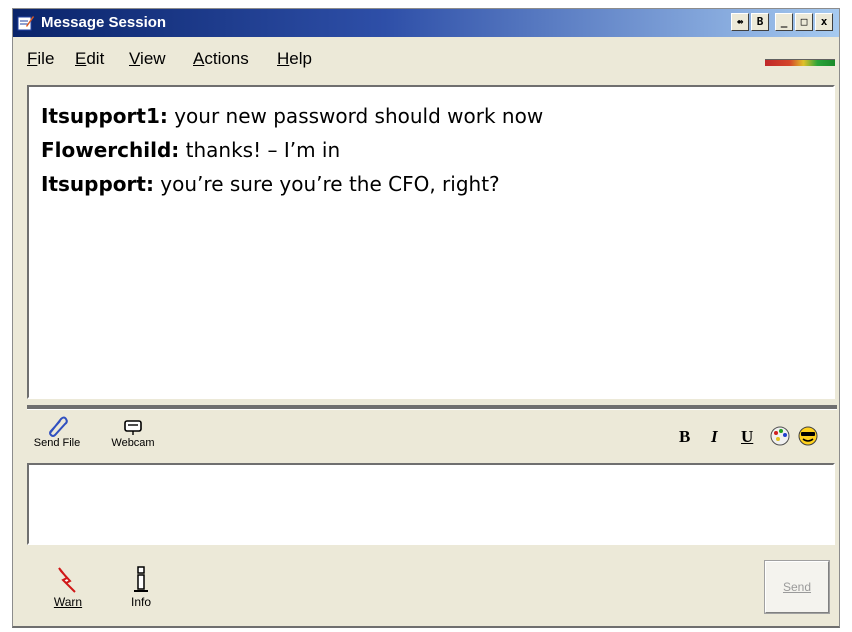 The width and height of the screenshot is (852, 632). I want to click on pencil-note-icon, so click(26, 23).